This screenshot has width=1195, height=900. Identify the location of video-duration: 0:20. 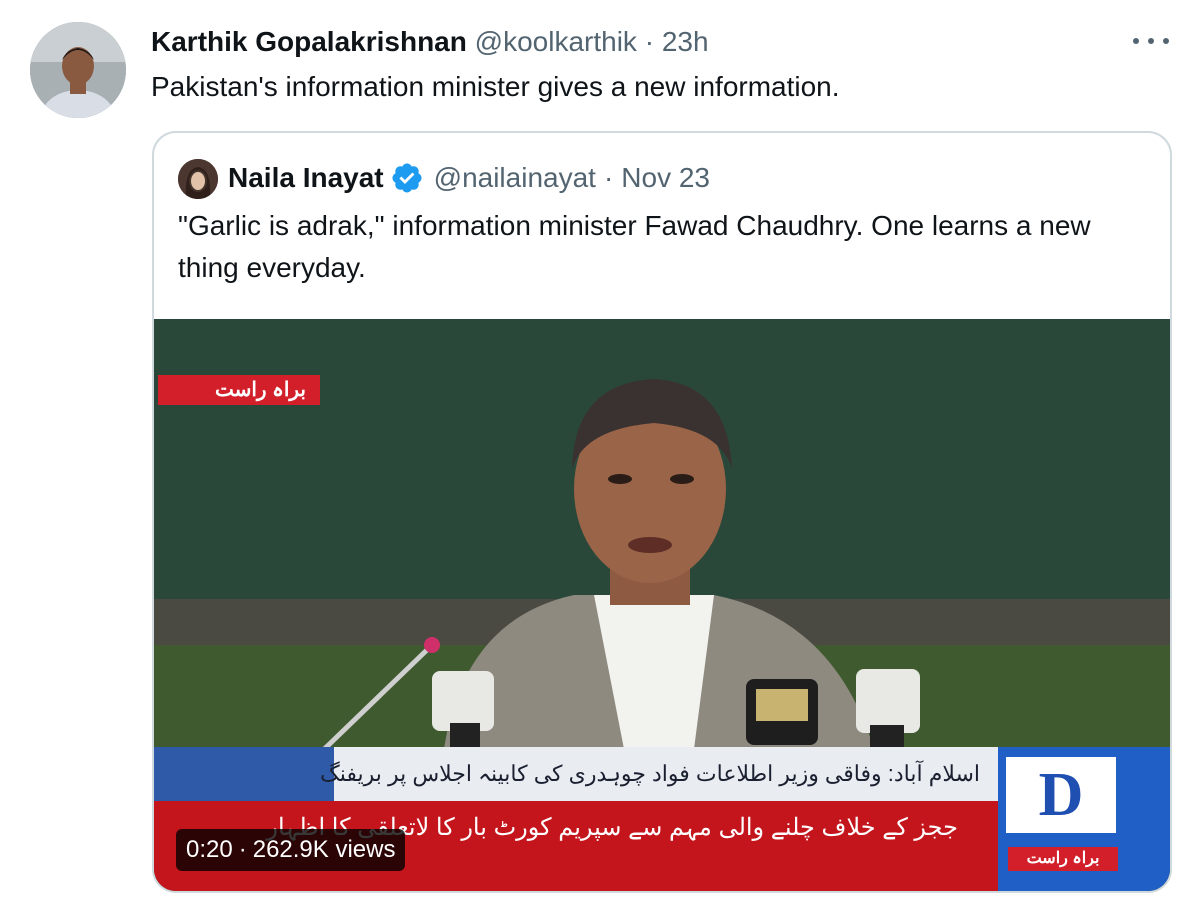
(209, 849).